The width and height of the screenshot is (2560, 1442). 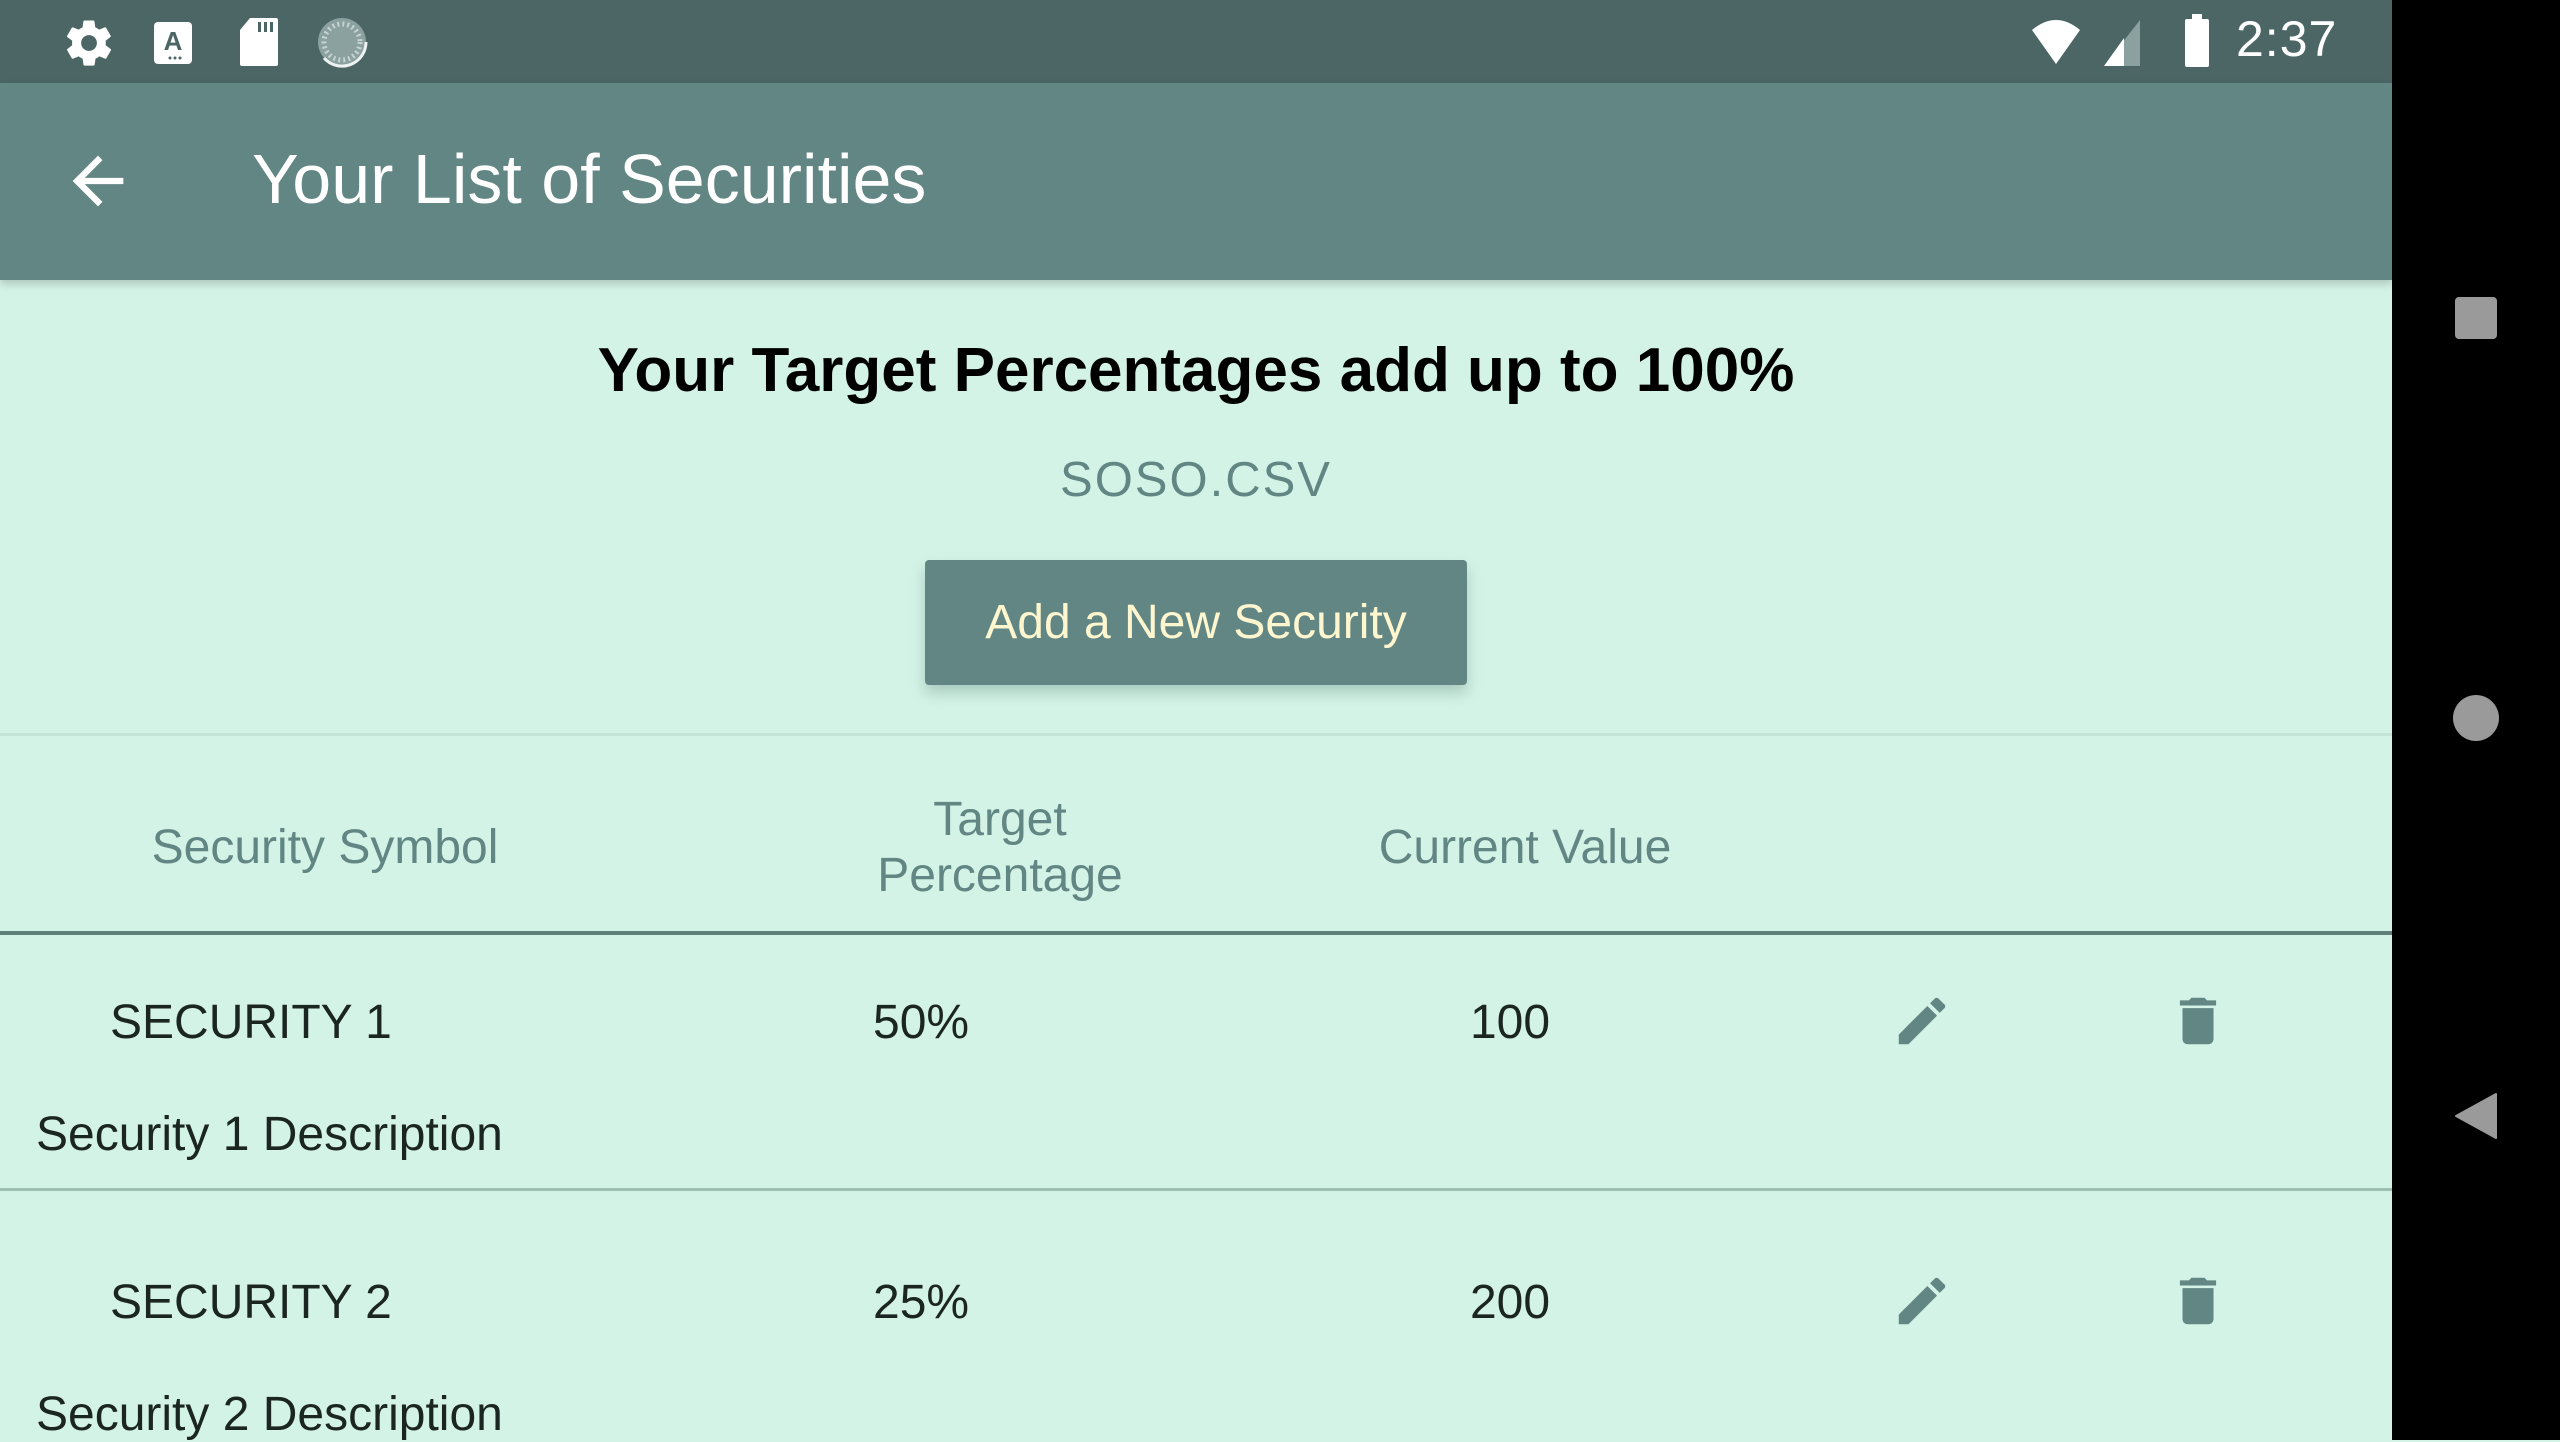 What do you see at coordinates (342, 44) in the screenshot?
I see `sync-loading-icon` at bounding box center [342, 44].